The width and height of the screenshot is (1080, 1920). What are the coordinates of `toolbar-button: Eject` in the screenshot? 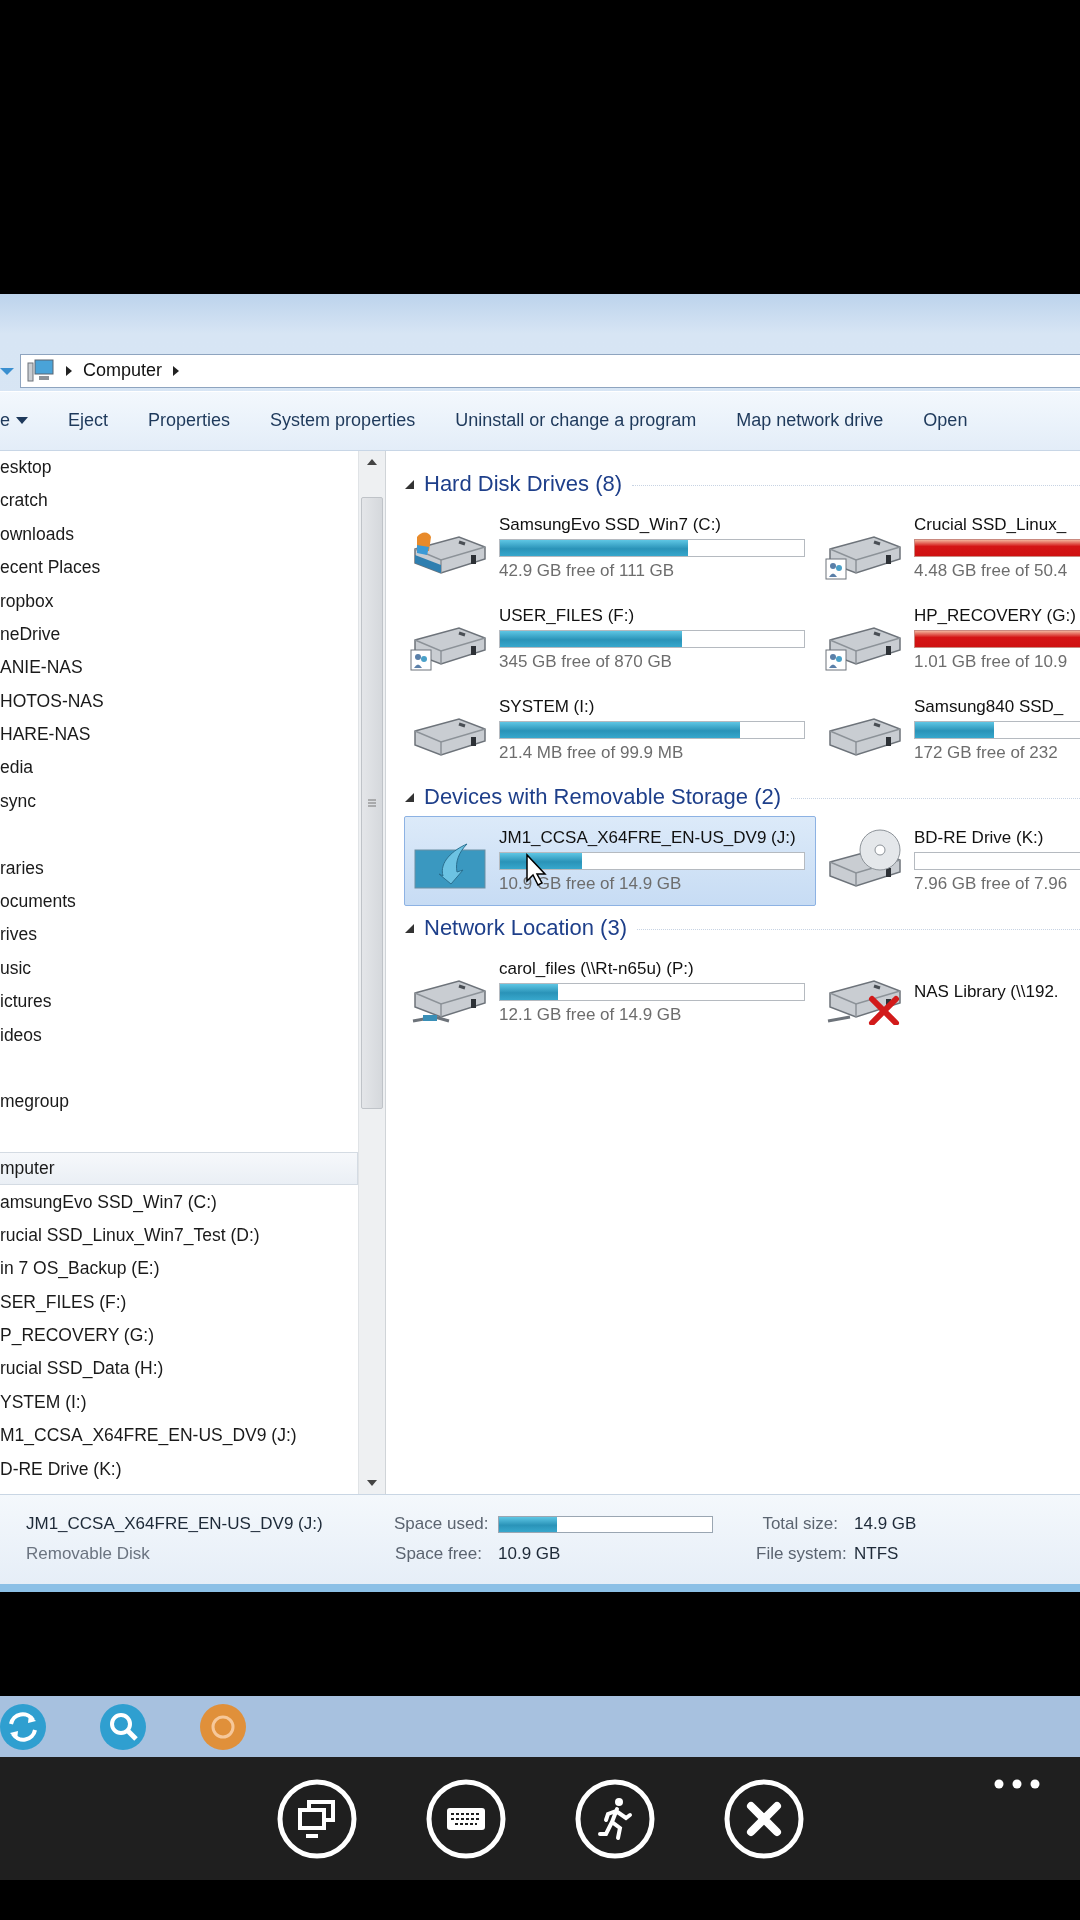 It's located at (88, 421).